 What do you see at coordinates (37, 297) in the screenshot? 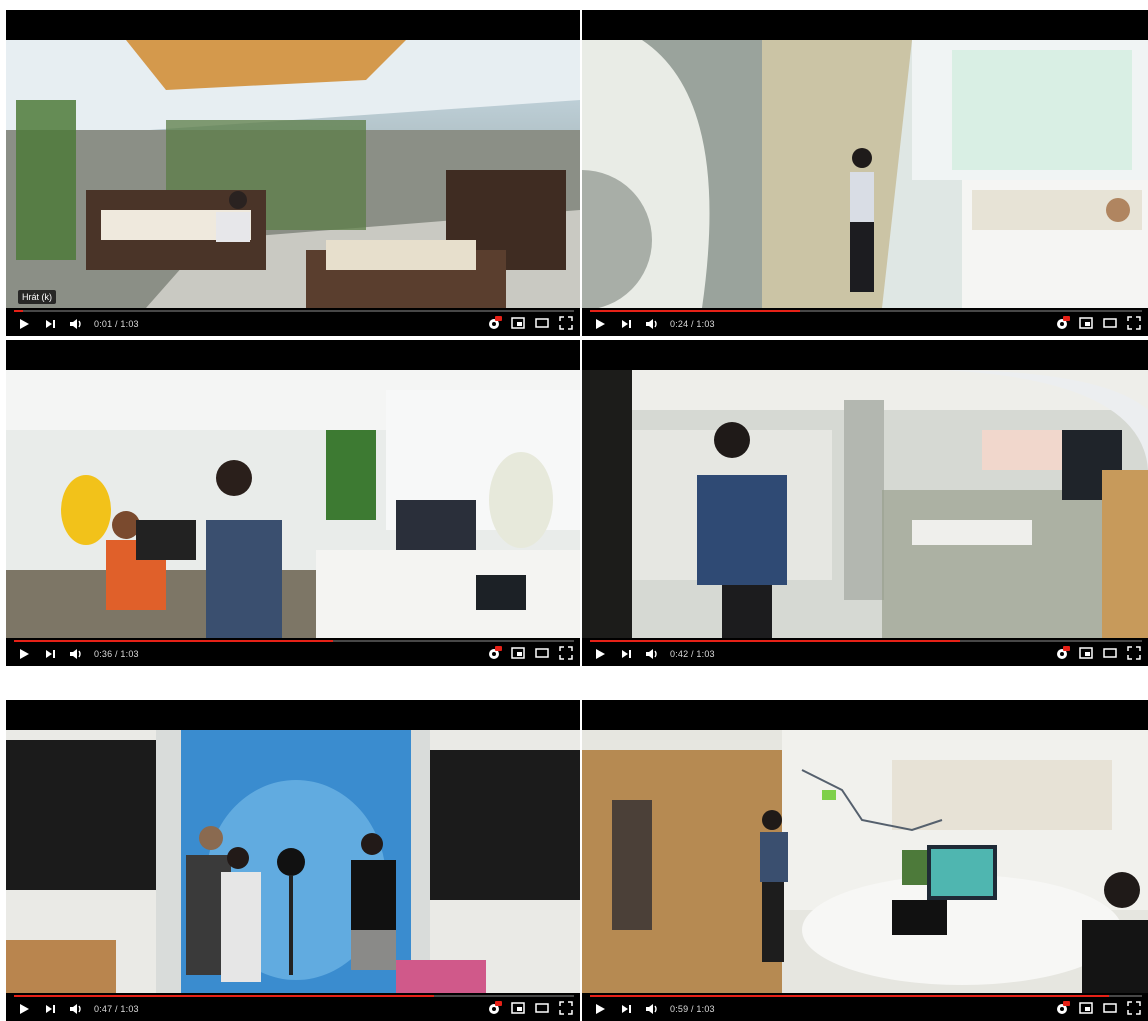
I see `play-tooltip: Hrát (k)` at bounding box center [37, 297].